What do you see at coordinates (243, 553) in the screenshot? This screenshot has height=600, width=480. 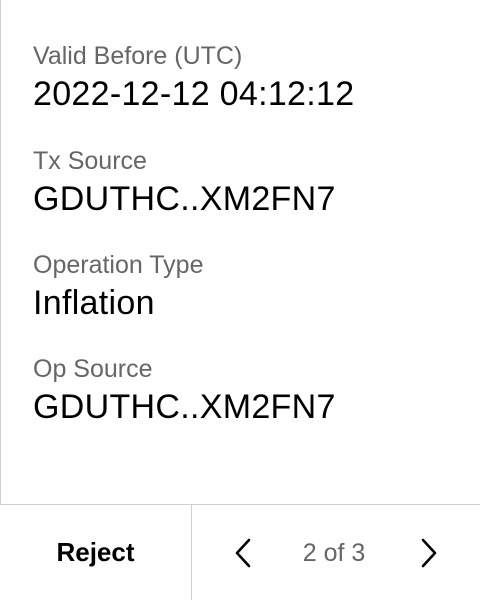 I see `chevron-left-icon` at bounding box center [243, 553].